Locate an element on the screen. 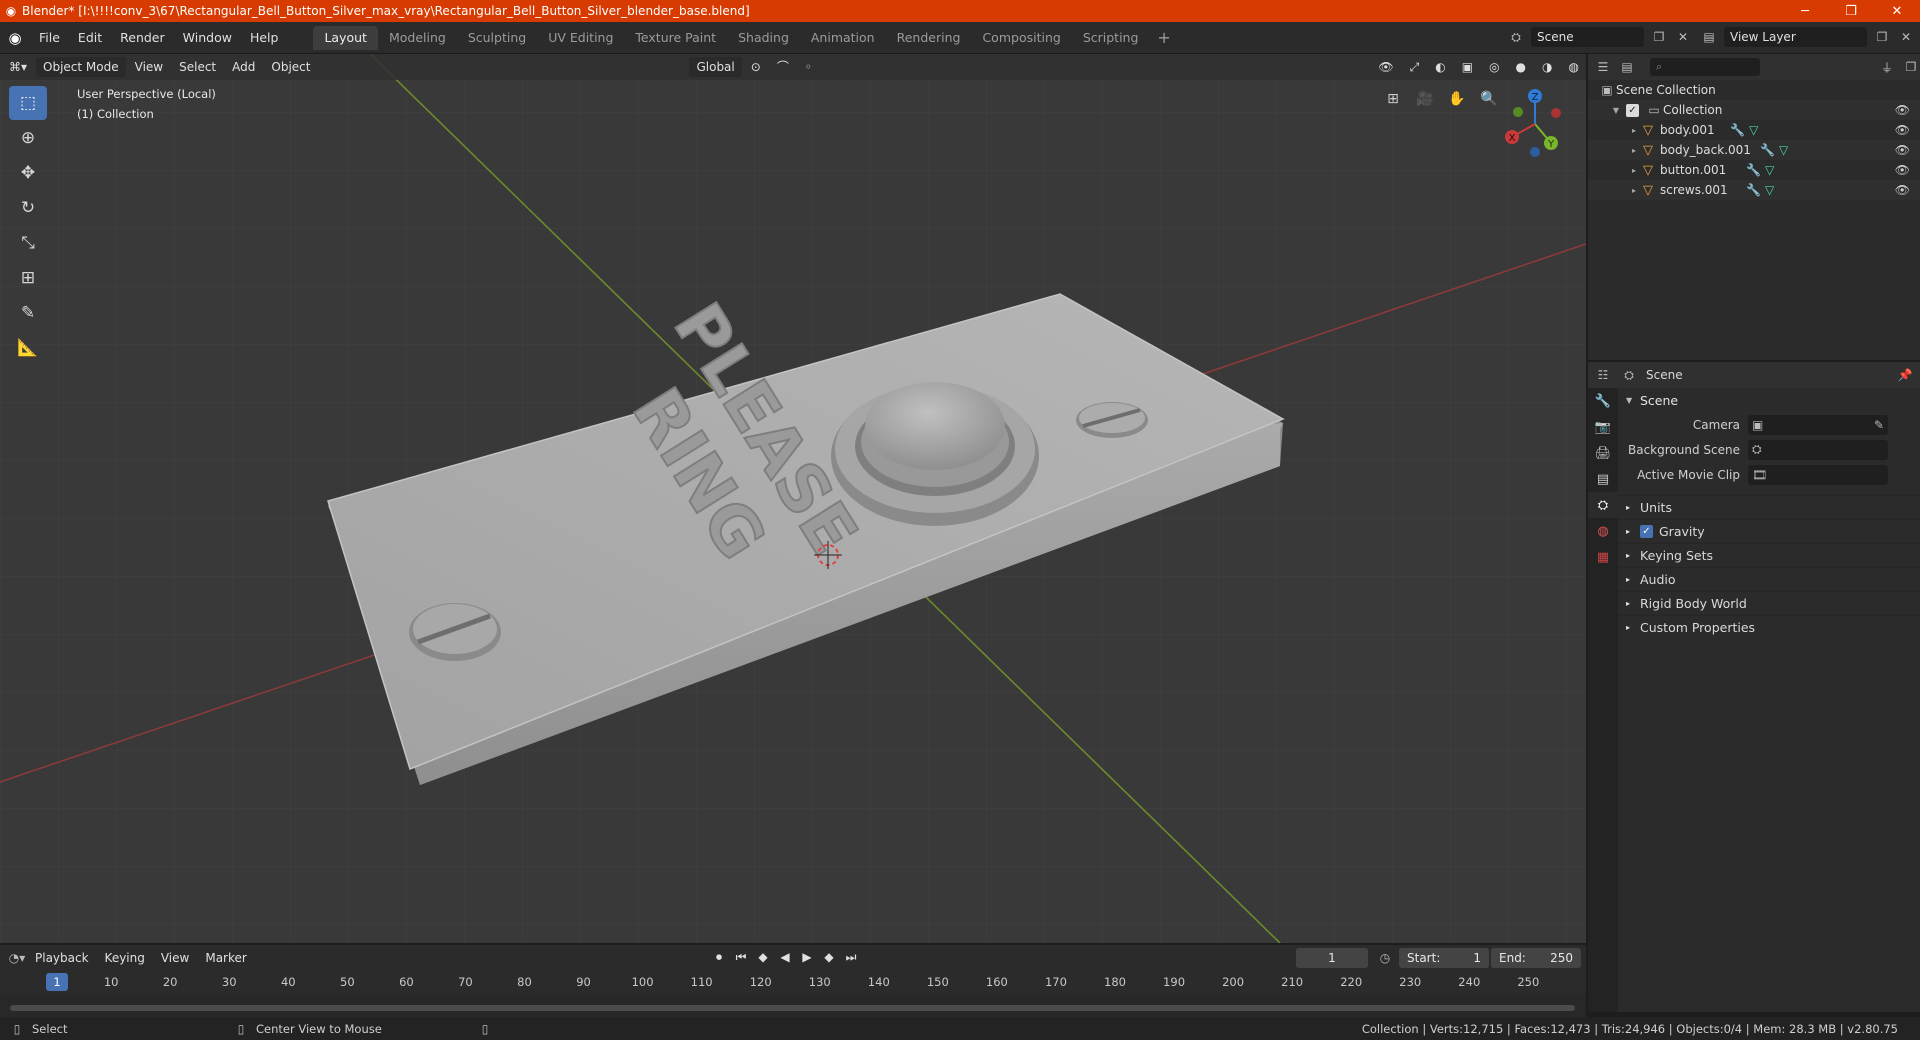 The width and height of the screenshot is (1920, 1040). eyedropper-icon: ✎ is located at coordinates (1881, 425).